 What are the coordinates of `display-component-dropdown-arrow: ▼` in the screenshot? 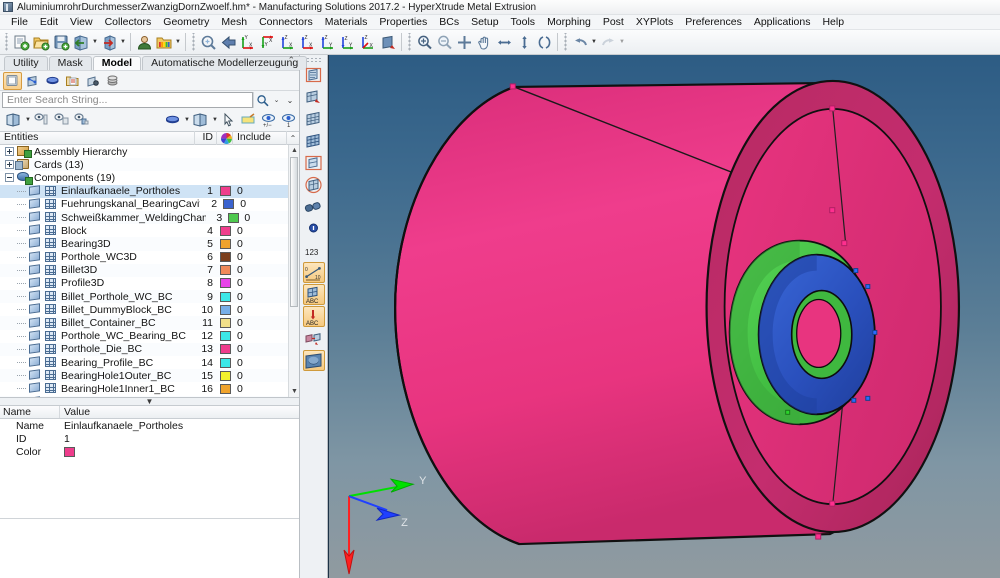 It's located at (28, 120).